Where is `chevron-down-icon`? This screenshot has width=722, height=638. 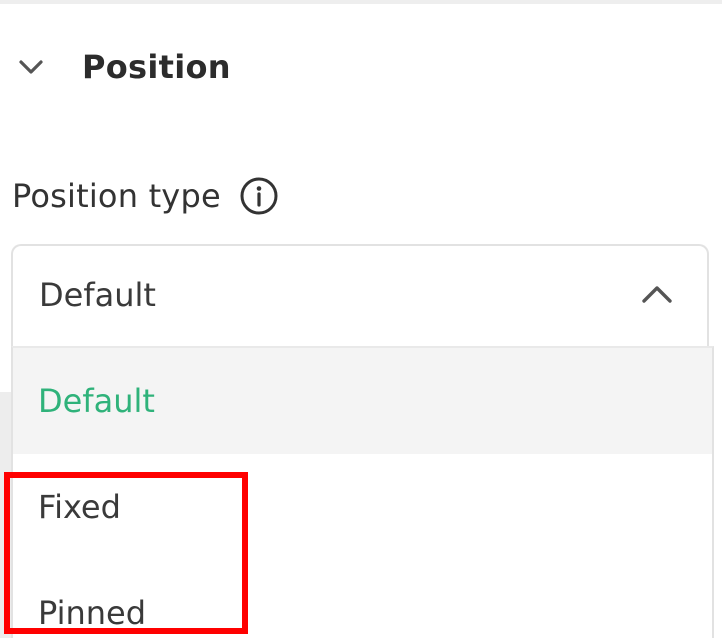 chevron-down-icon is located at coordinates (31, 67).